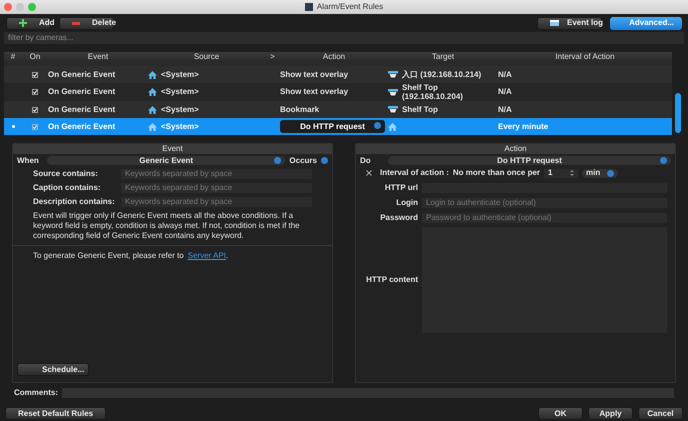 Image resolution: width=688 pixels, height=421 pixels. I want to click on refer-text: To generate Generic Event, please refer to, so click(108, 256).